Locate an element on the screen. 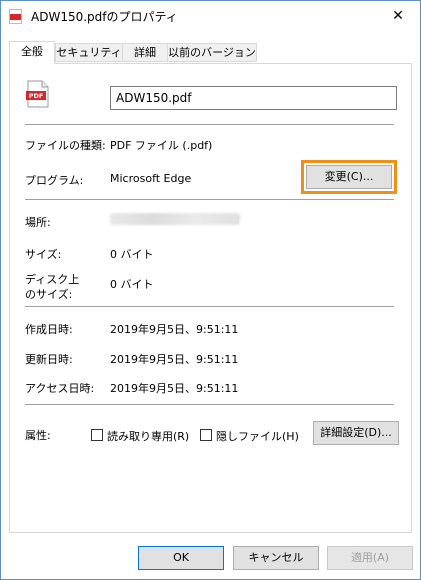 Image resolution: width=421 pixels, height=580 pixels. svg-text: PDF is located at coordinates (36, 96).